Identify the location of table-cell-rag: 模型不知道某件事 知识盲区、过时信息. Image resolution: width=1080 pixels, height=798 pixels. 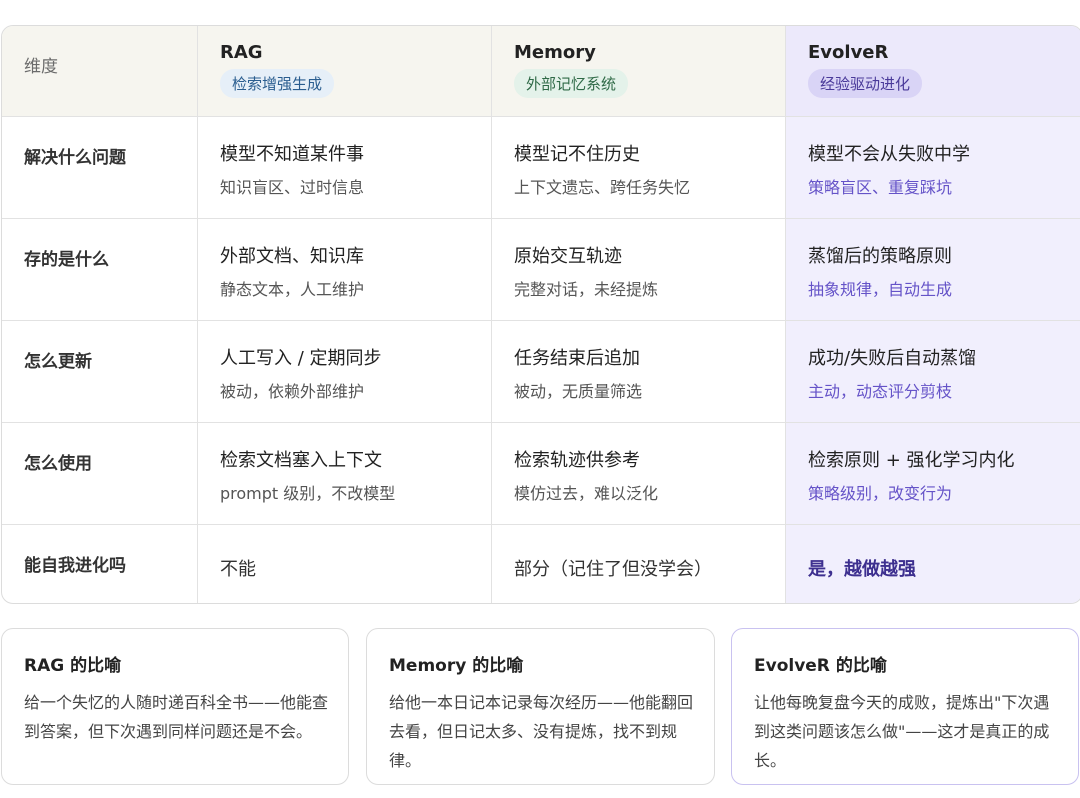
(345, 168).